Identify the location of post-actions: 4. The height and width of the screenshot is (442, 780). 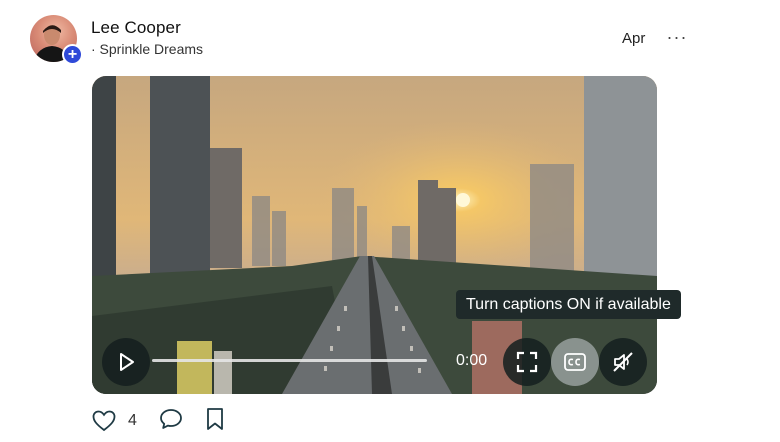
(158, 421).